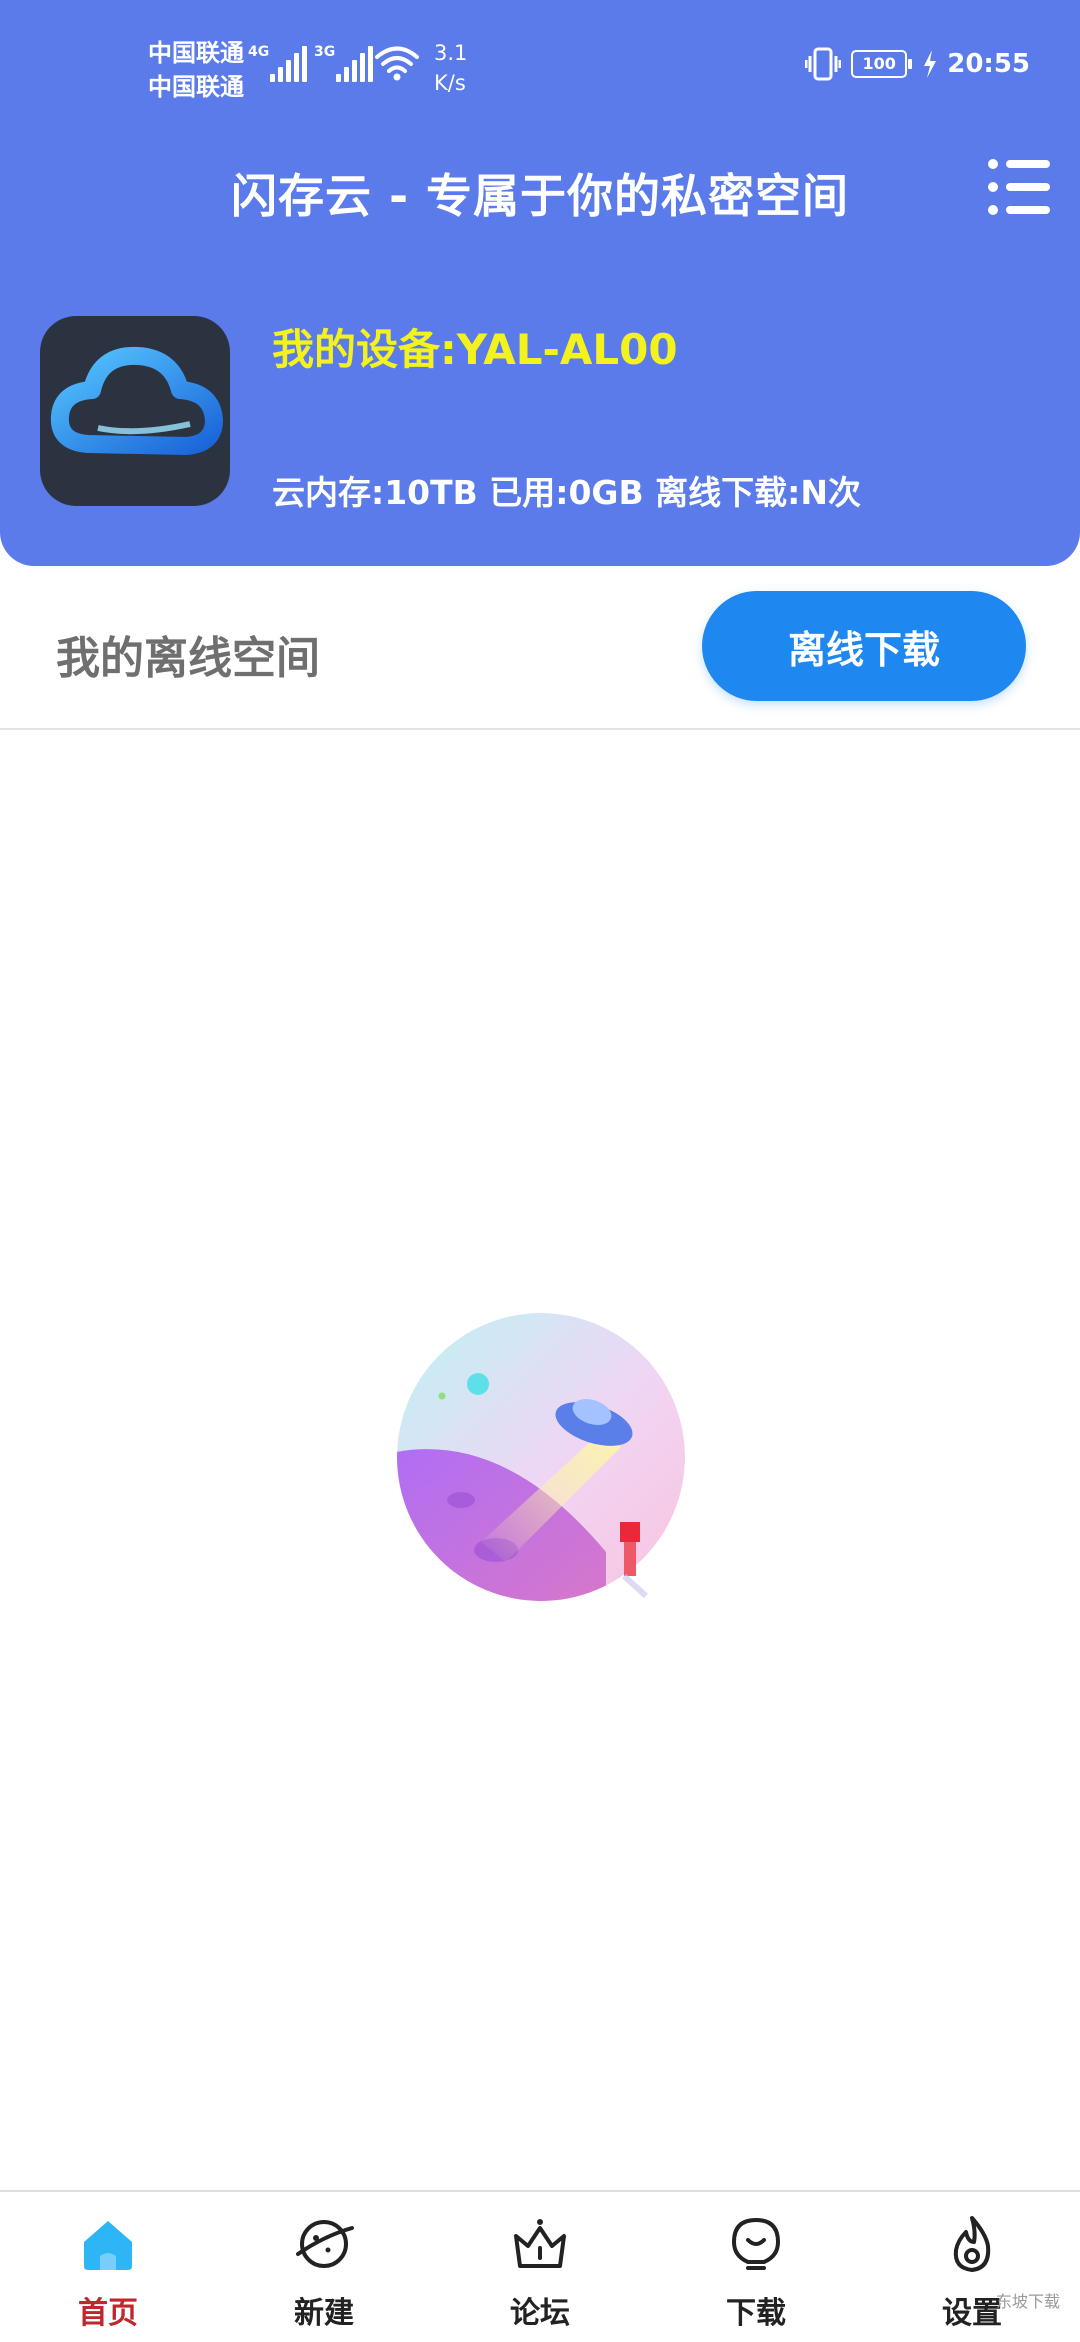 Image resolution: width=1080 pixels, height=2342 pixels. Describe the element at coordinates (540, 2243) in the screenshot. I see `crown-icon` at that location.